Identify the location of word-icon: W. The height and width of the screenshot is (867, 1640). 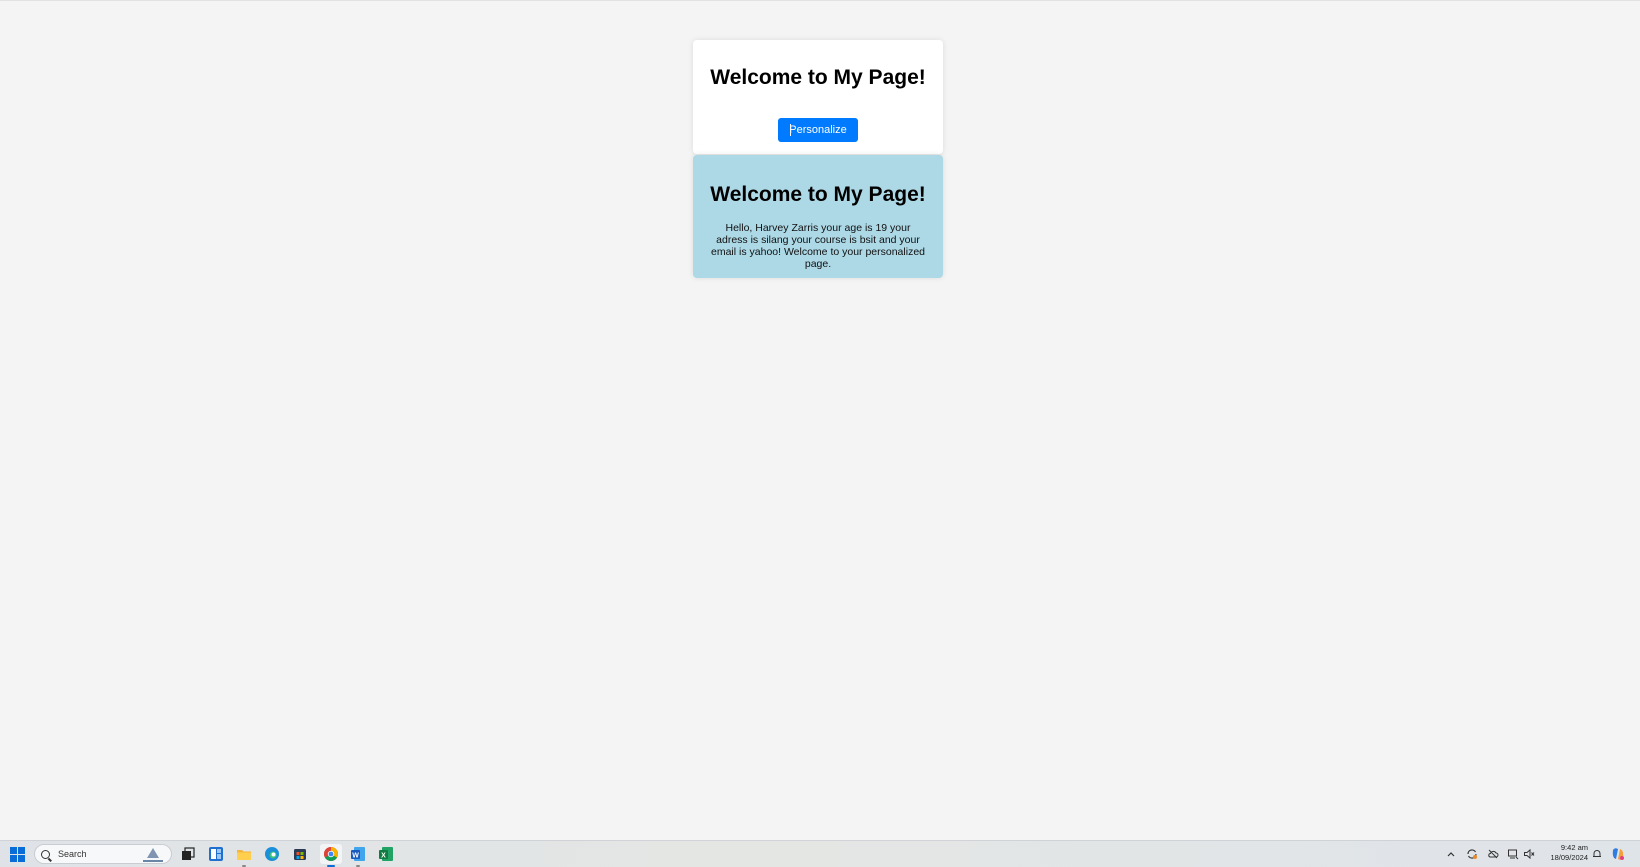
(358, 854).